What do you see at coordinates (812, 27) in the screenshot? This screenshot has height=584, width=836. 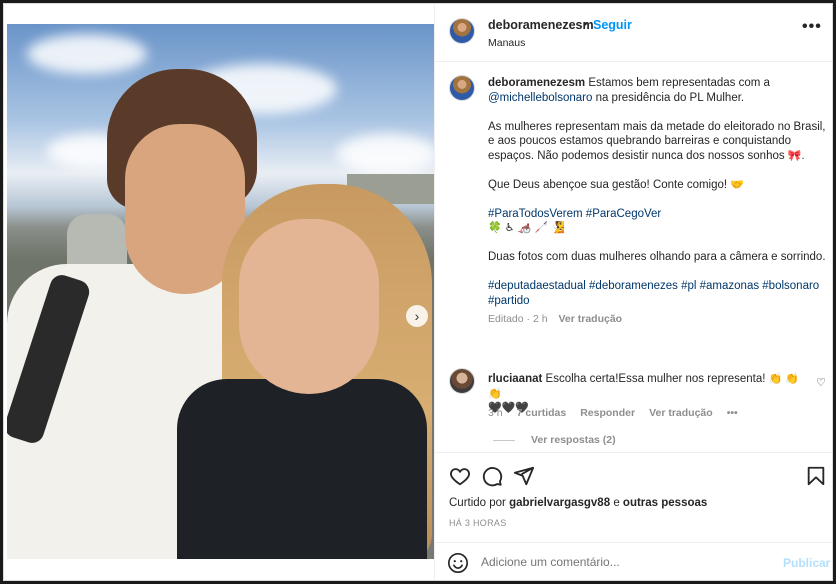 I see `more-options-icon: •••` at bounding box center [812, 27].